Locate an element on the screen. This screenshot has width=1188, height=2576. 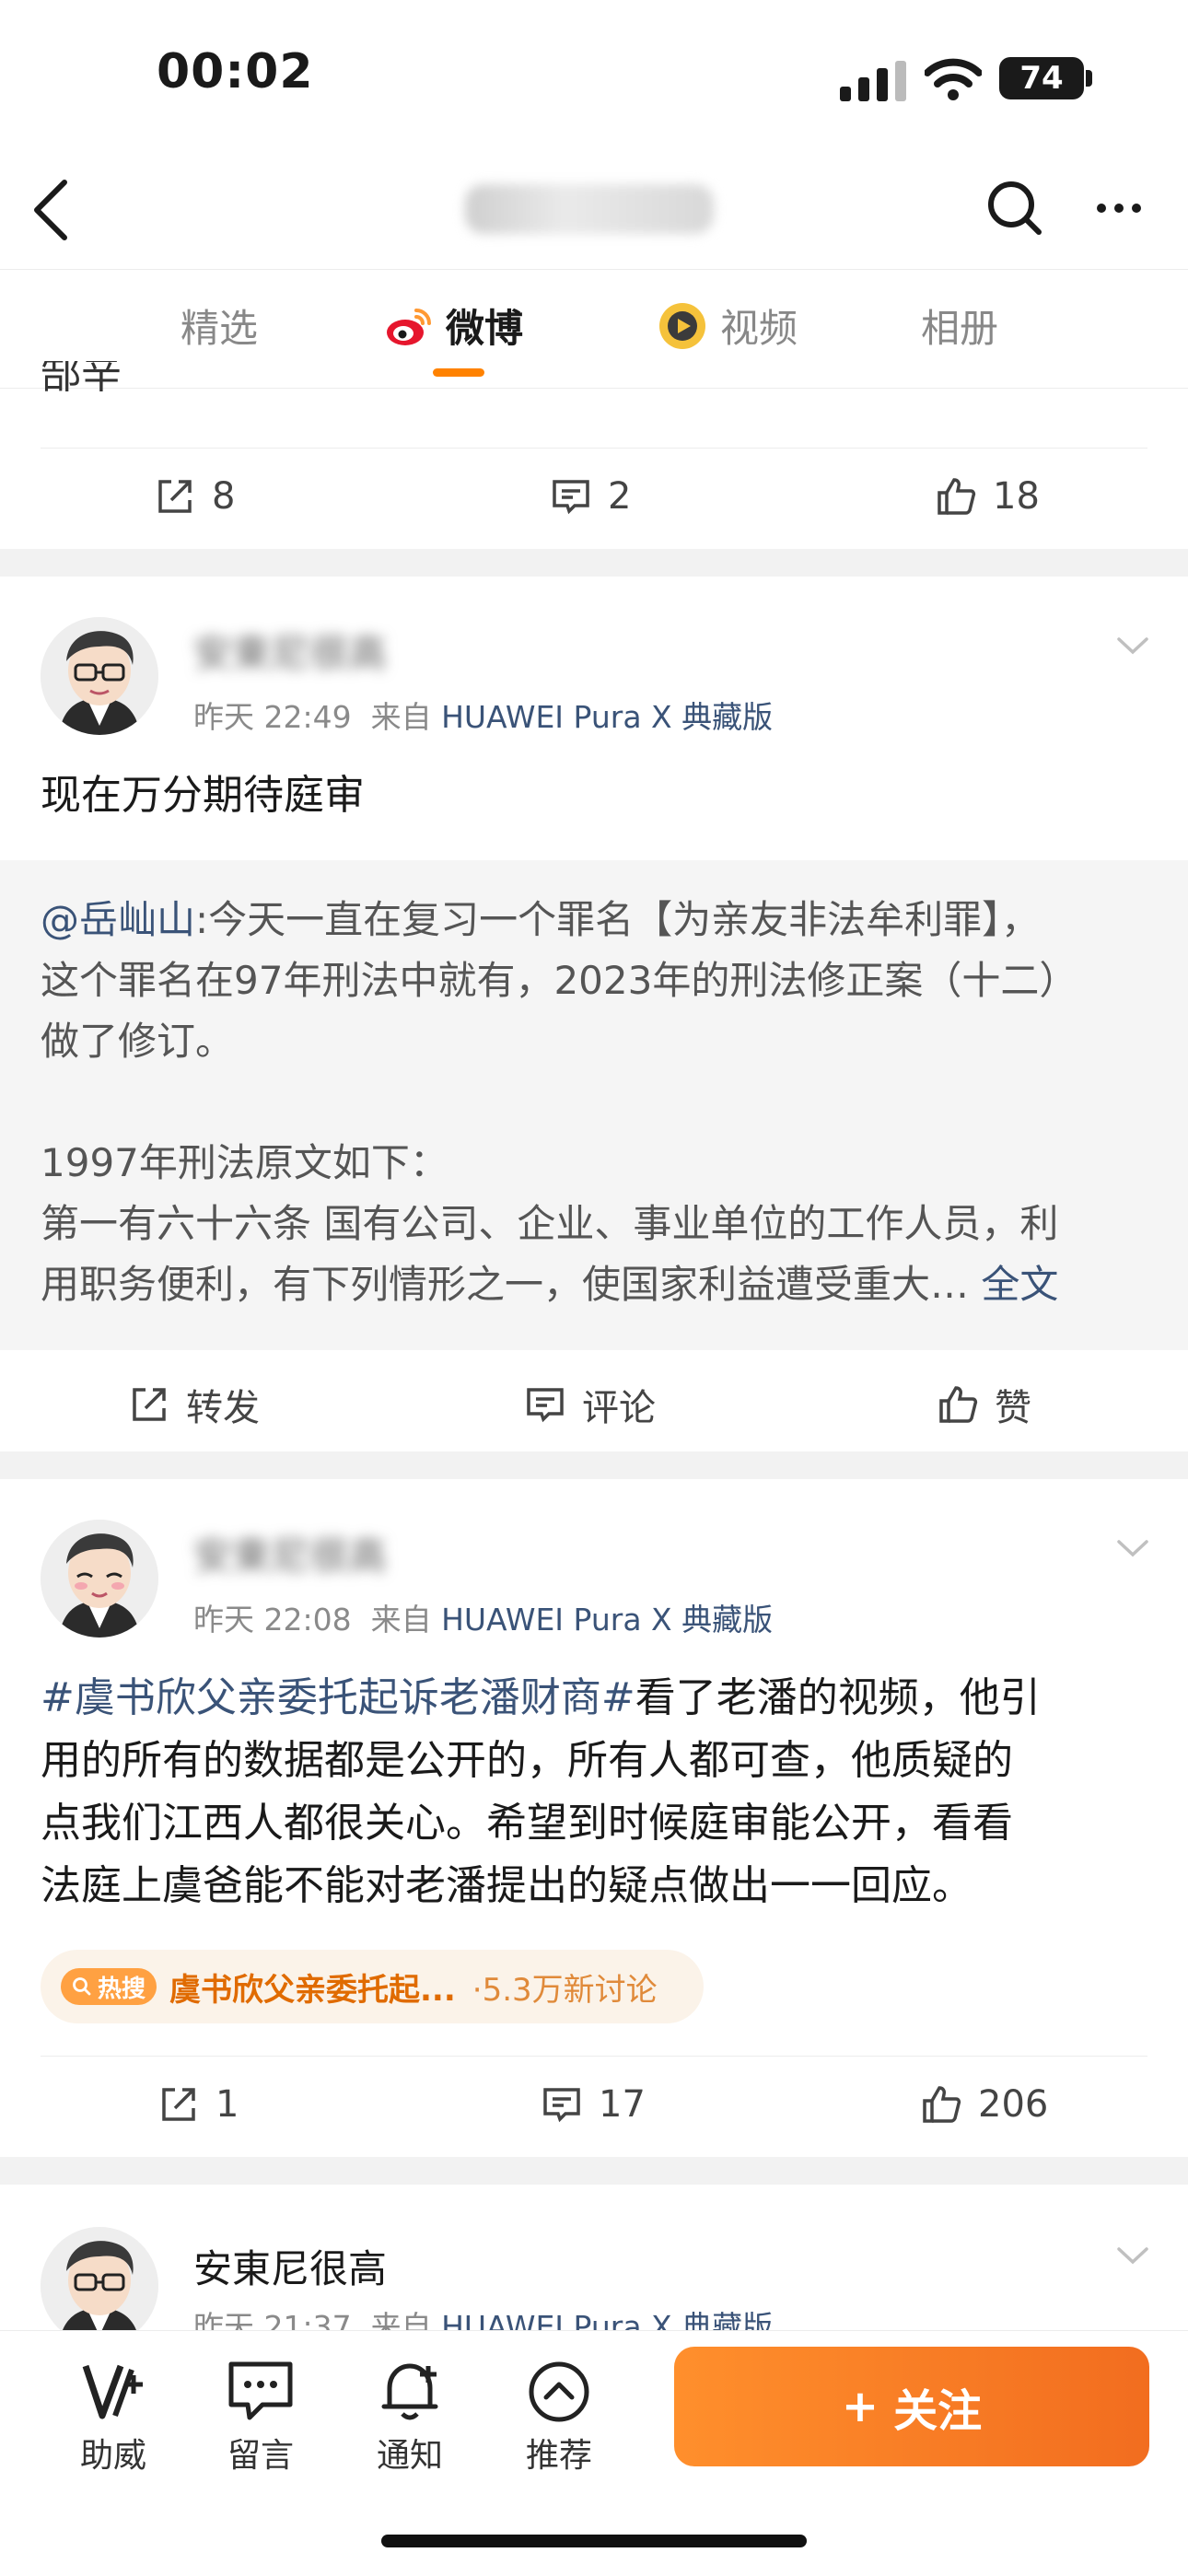
bell-icon is located at coordinates (410, 2391).